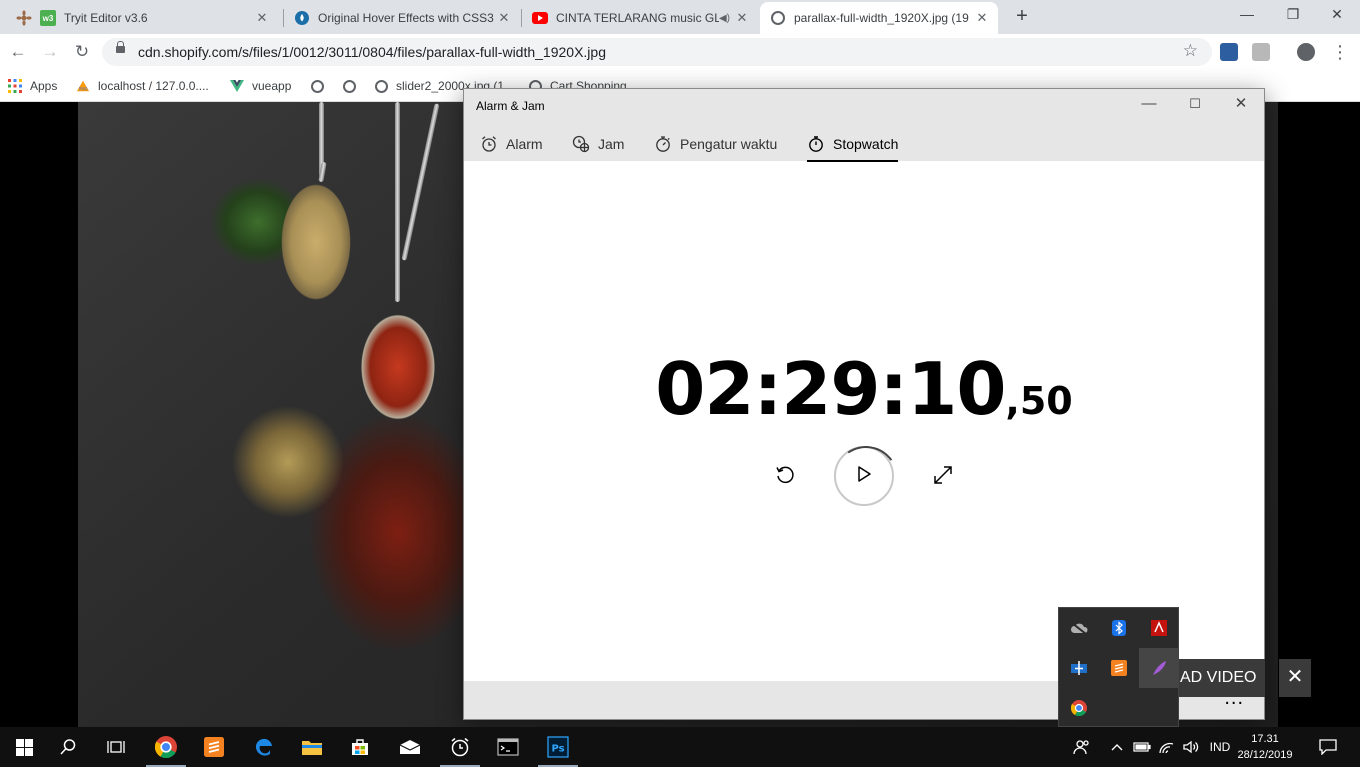  Describe the element at coordinates (1039, 401) in the screenshot. I see `stopwatch-hundredths: ,50` at that location.